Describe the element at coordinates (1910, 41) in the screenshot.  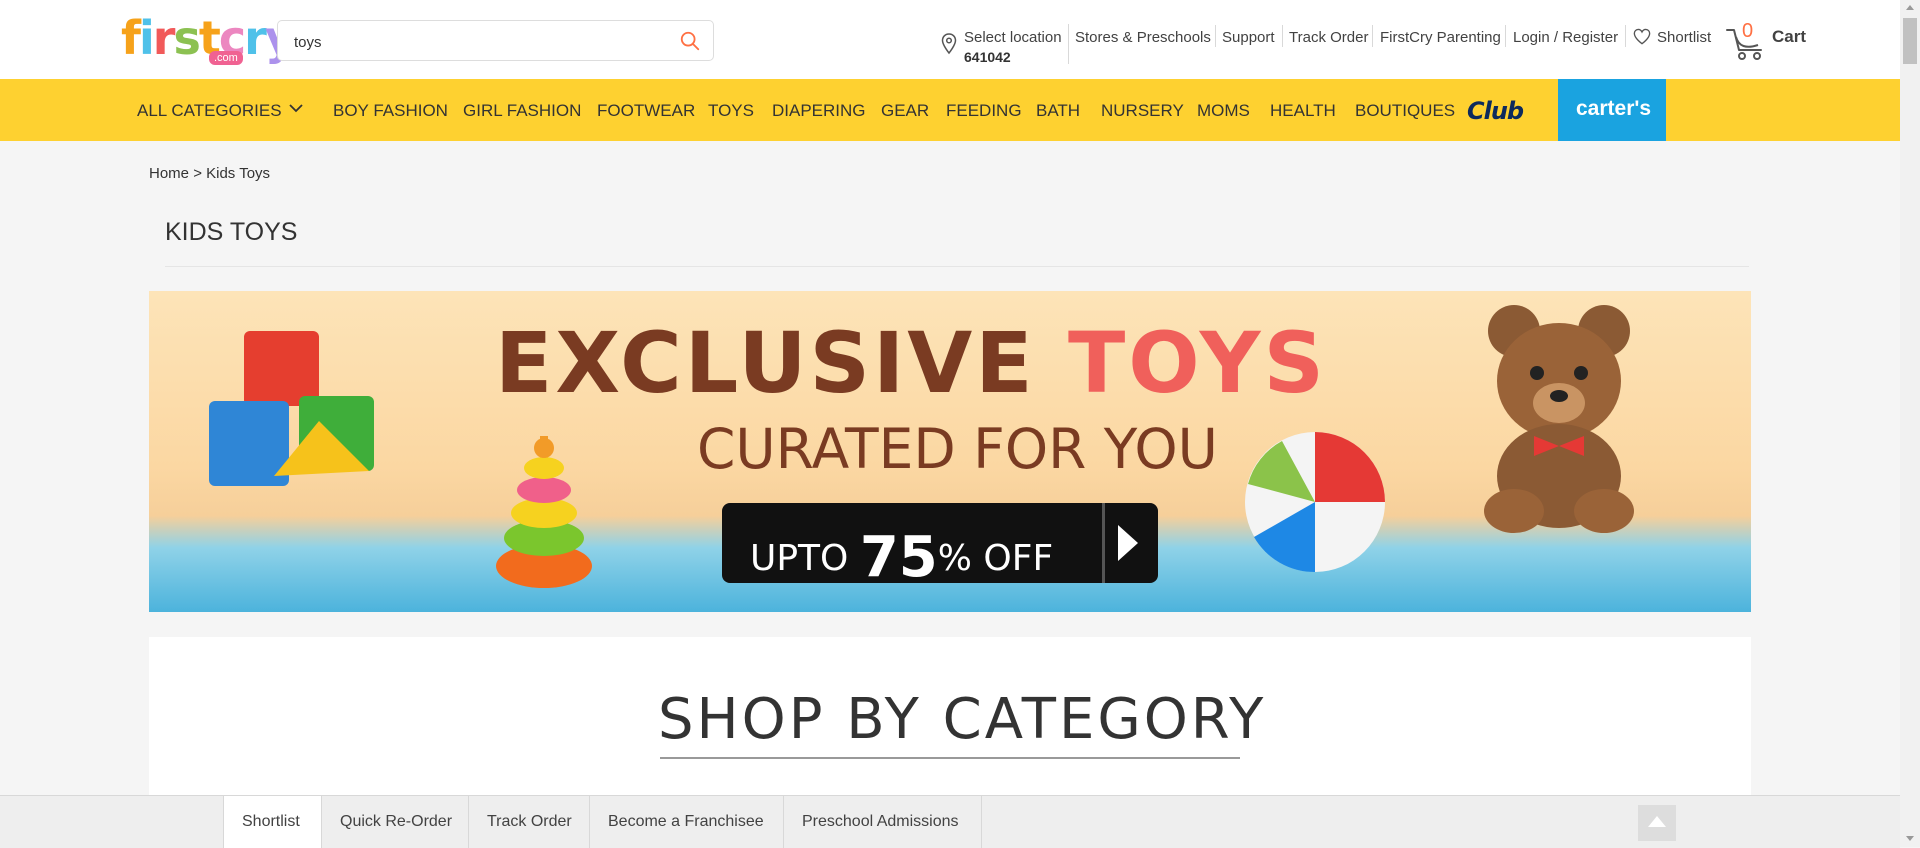
I see `scrollbar-thumb` at that location.